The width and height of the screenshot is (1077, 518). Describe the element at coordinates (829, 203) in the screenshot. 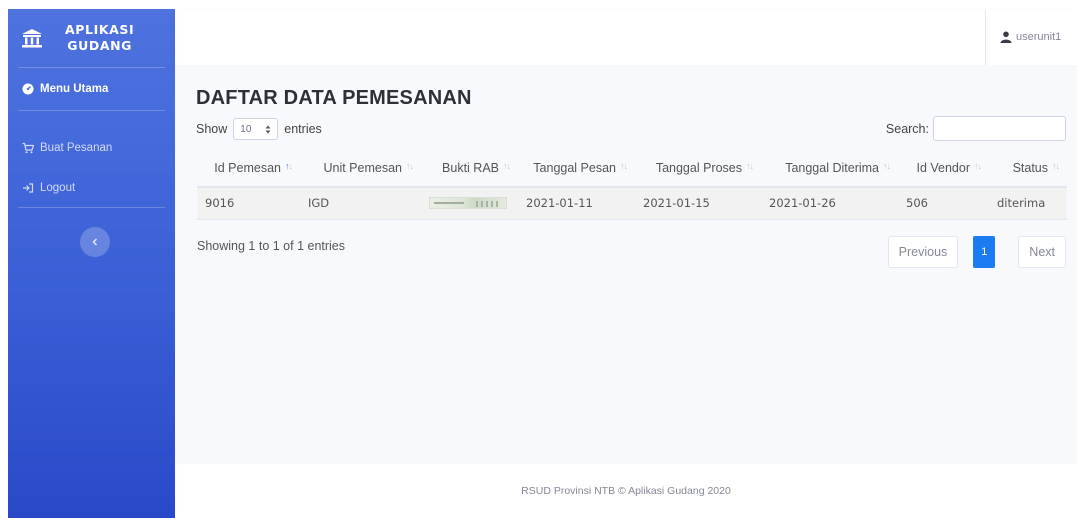

I see `cell-tanggal-diterima: 2021-01-26` at that location.